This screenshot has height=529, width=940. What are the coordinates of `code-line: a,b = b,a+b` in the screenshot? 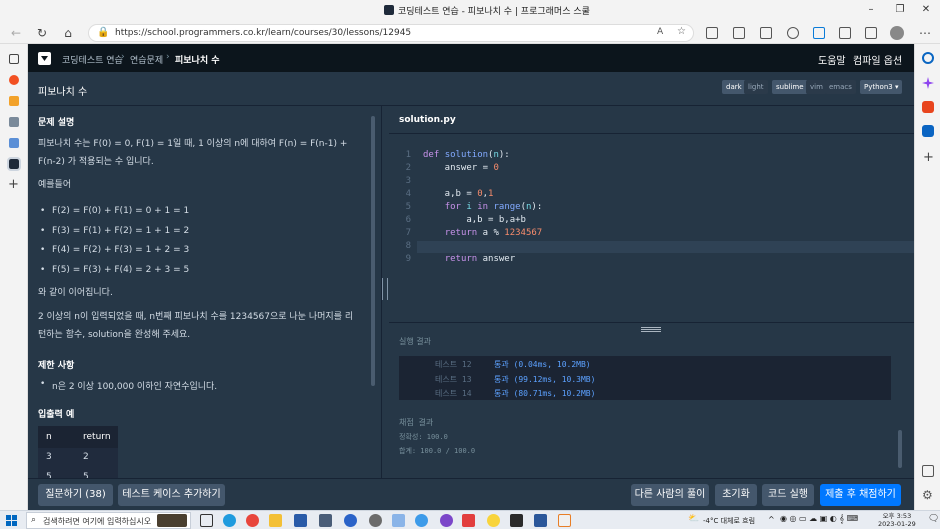 It's located at (474, 220).